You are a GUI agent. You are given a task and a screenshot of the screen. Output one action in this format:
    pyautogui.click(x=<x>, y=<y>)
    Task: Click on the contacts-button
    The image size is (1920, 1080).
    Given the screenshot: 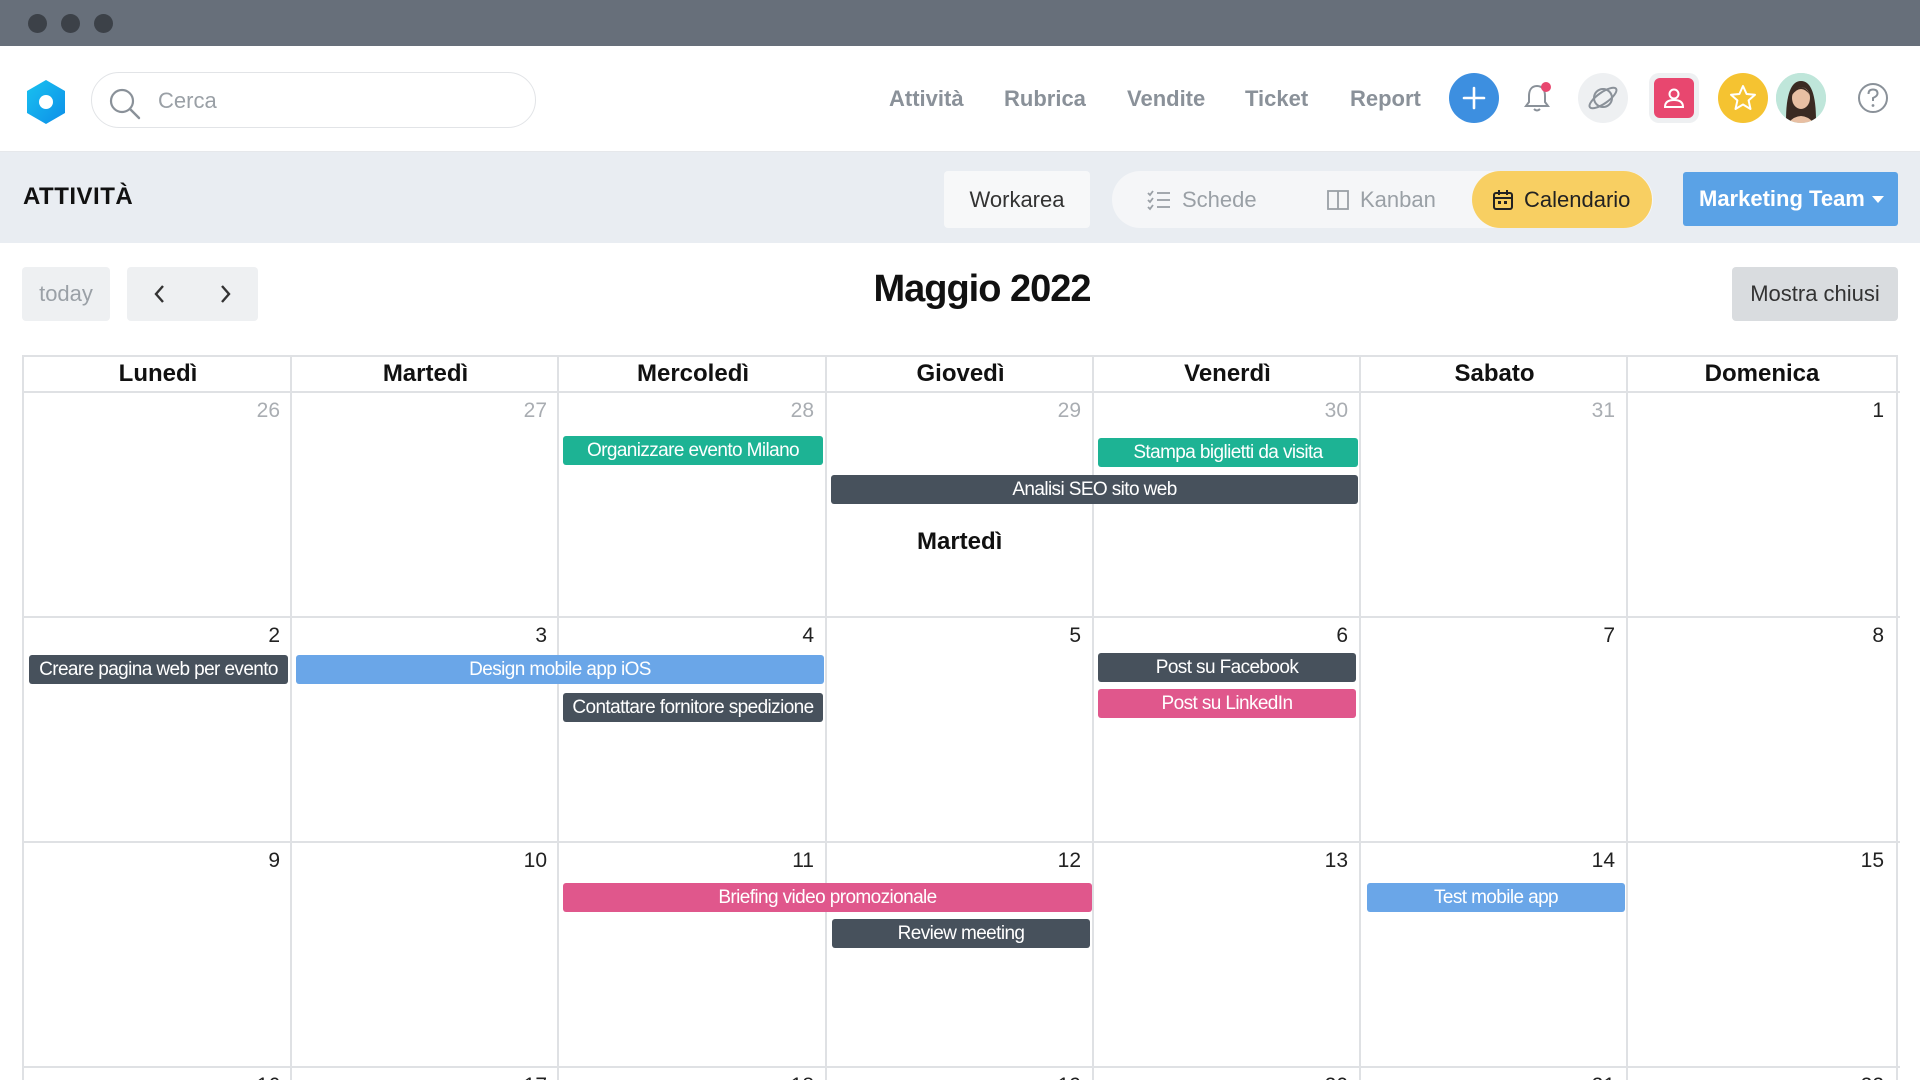 What is the action you would take?
    pyautogui.click(x=1674, y=98)
    